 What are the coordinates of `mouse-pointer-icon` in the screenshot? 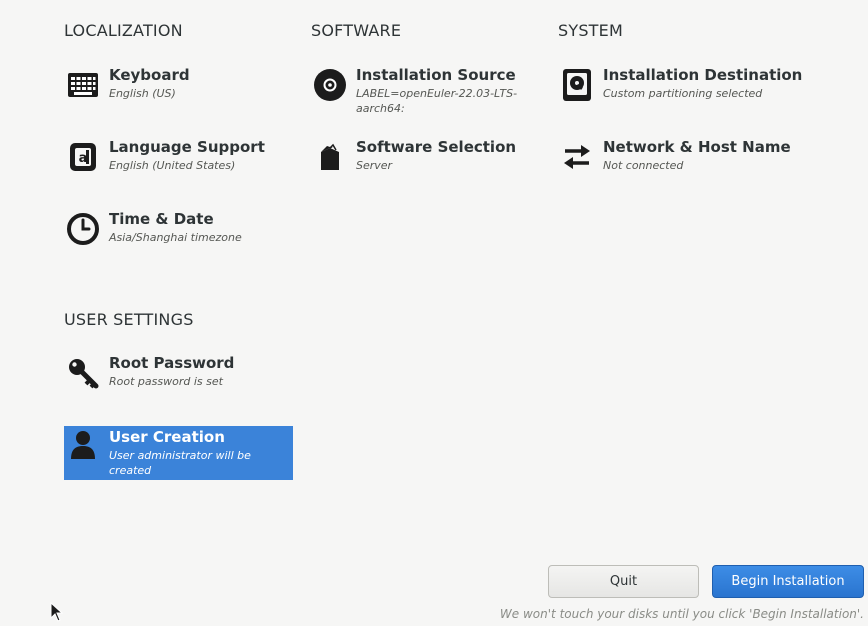 It's located at (57, 613).